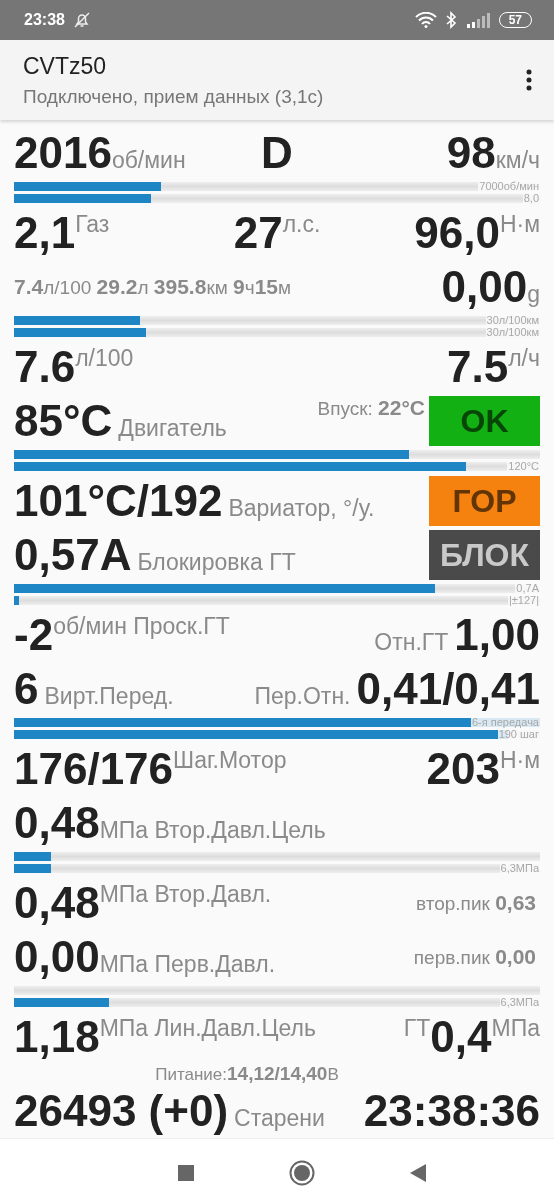  What do you see at coordinates (484, 555) in the screenshot?
I see `status-badge: БЛОК` at bounding box center [484, 555].